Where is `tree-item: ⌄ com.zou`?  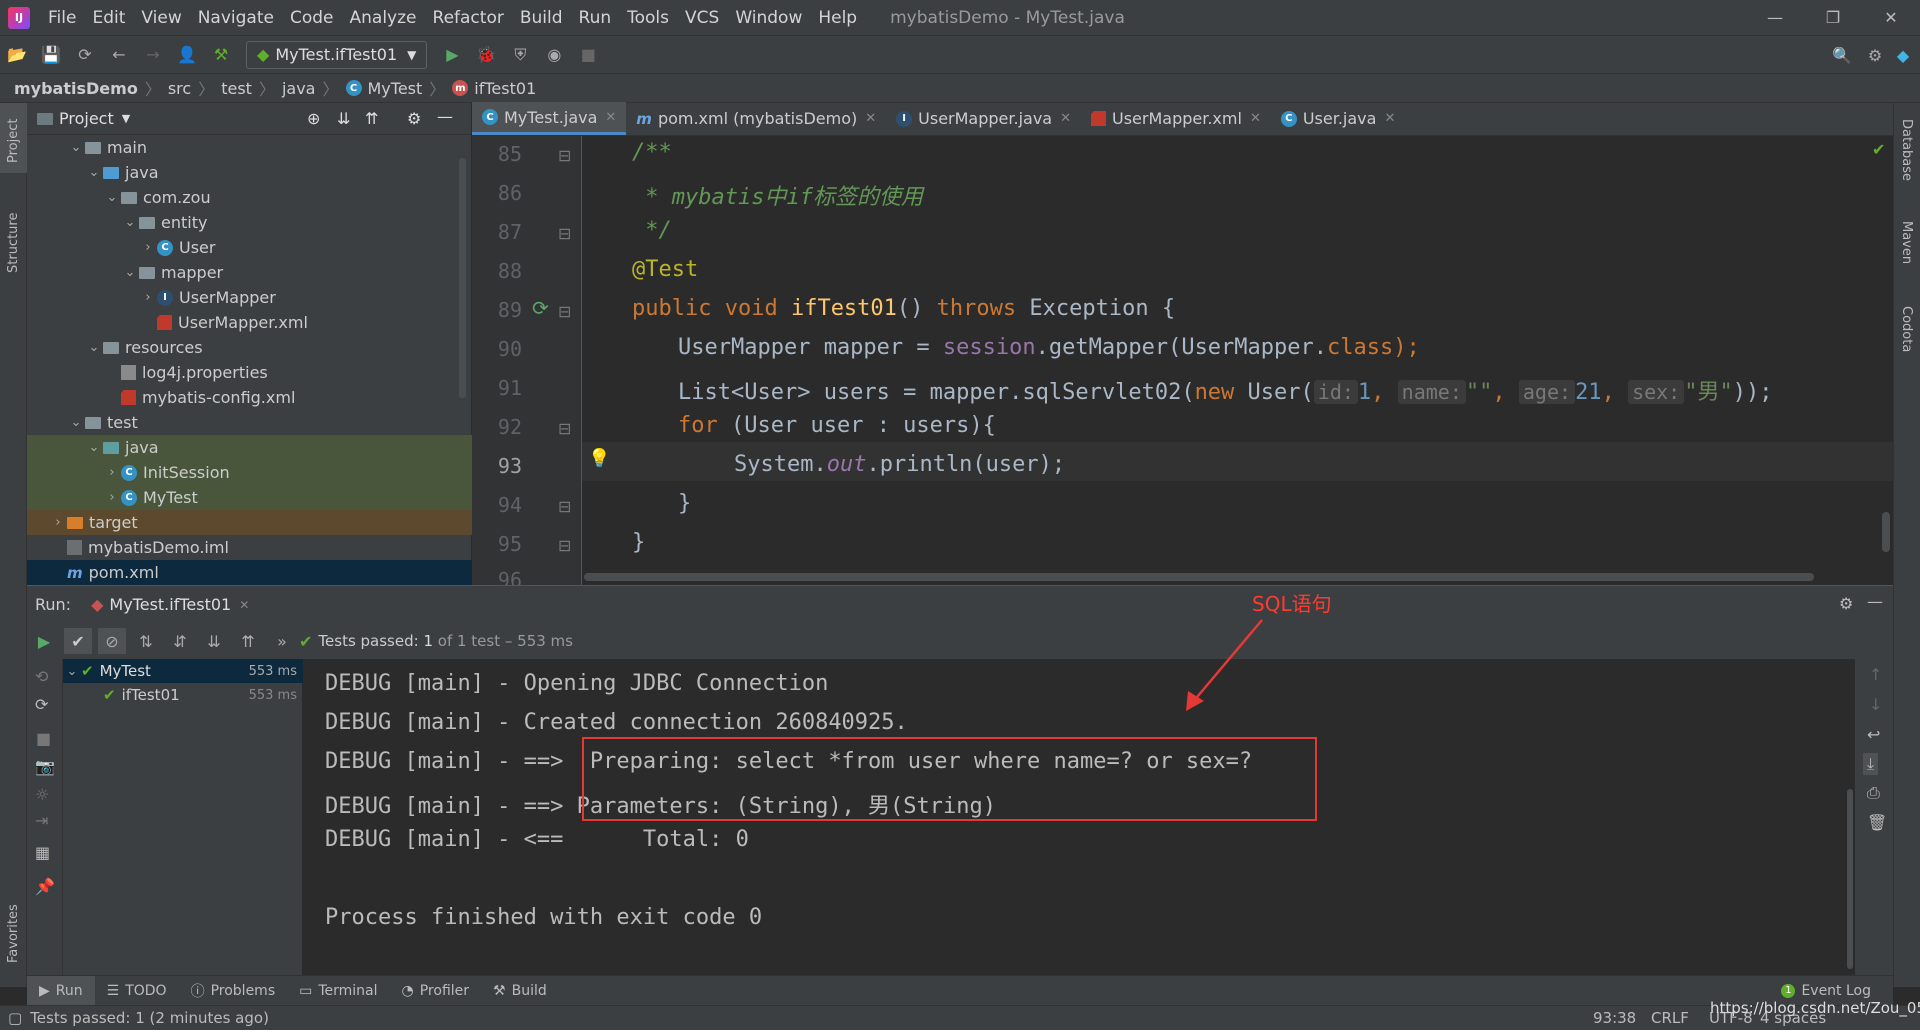 tree-item: ⌄ com.zou is located at coordinates (249, 197).